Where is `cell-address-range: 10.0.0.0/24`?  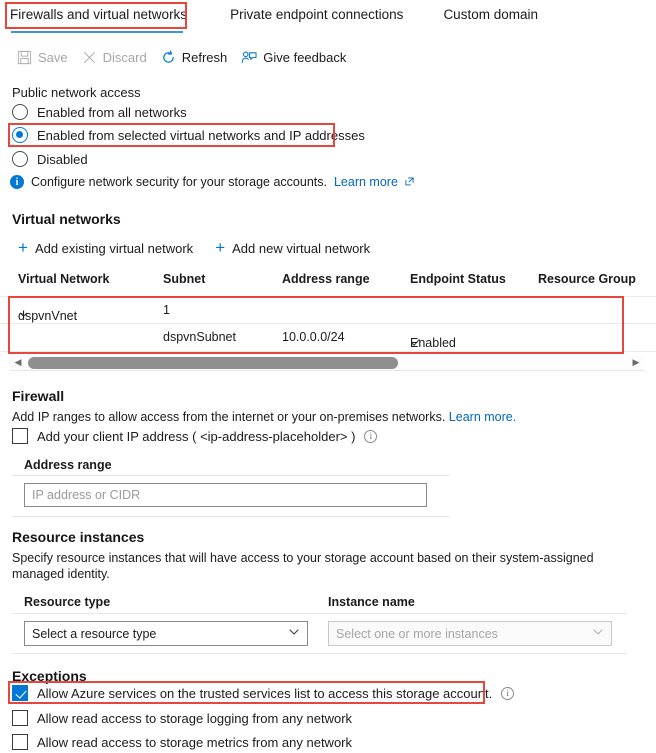
cell-address-range: 10.0.0.0/24 is located at coordinates (313, 337).